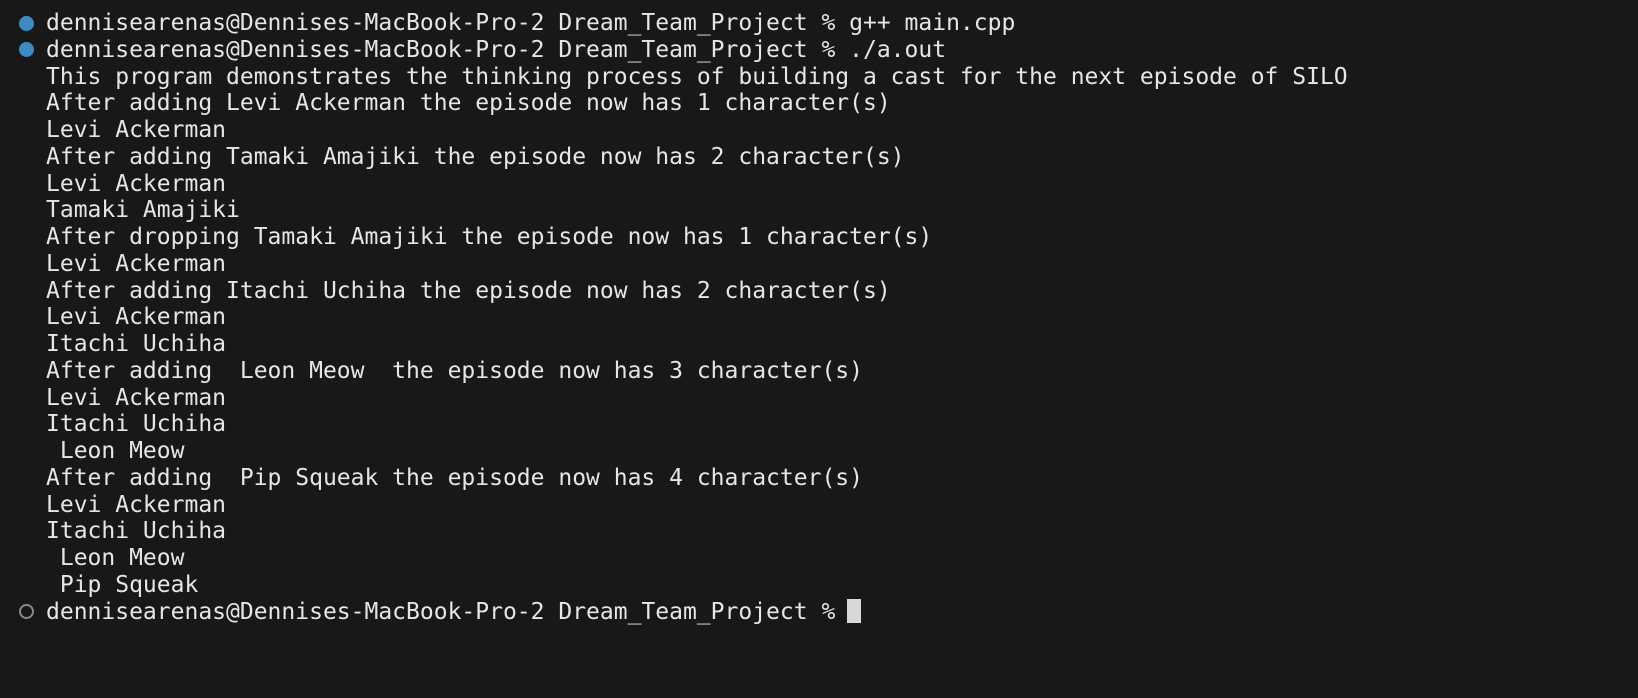 This screenshot has width=1638, height=698. I want to click on prompt-idle-icon, so click(26, 611).